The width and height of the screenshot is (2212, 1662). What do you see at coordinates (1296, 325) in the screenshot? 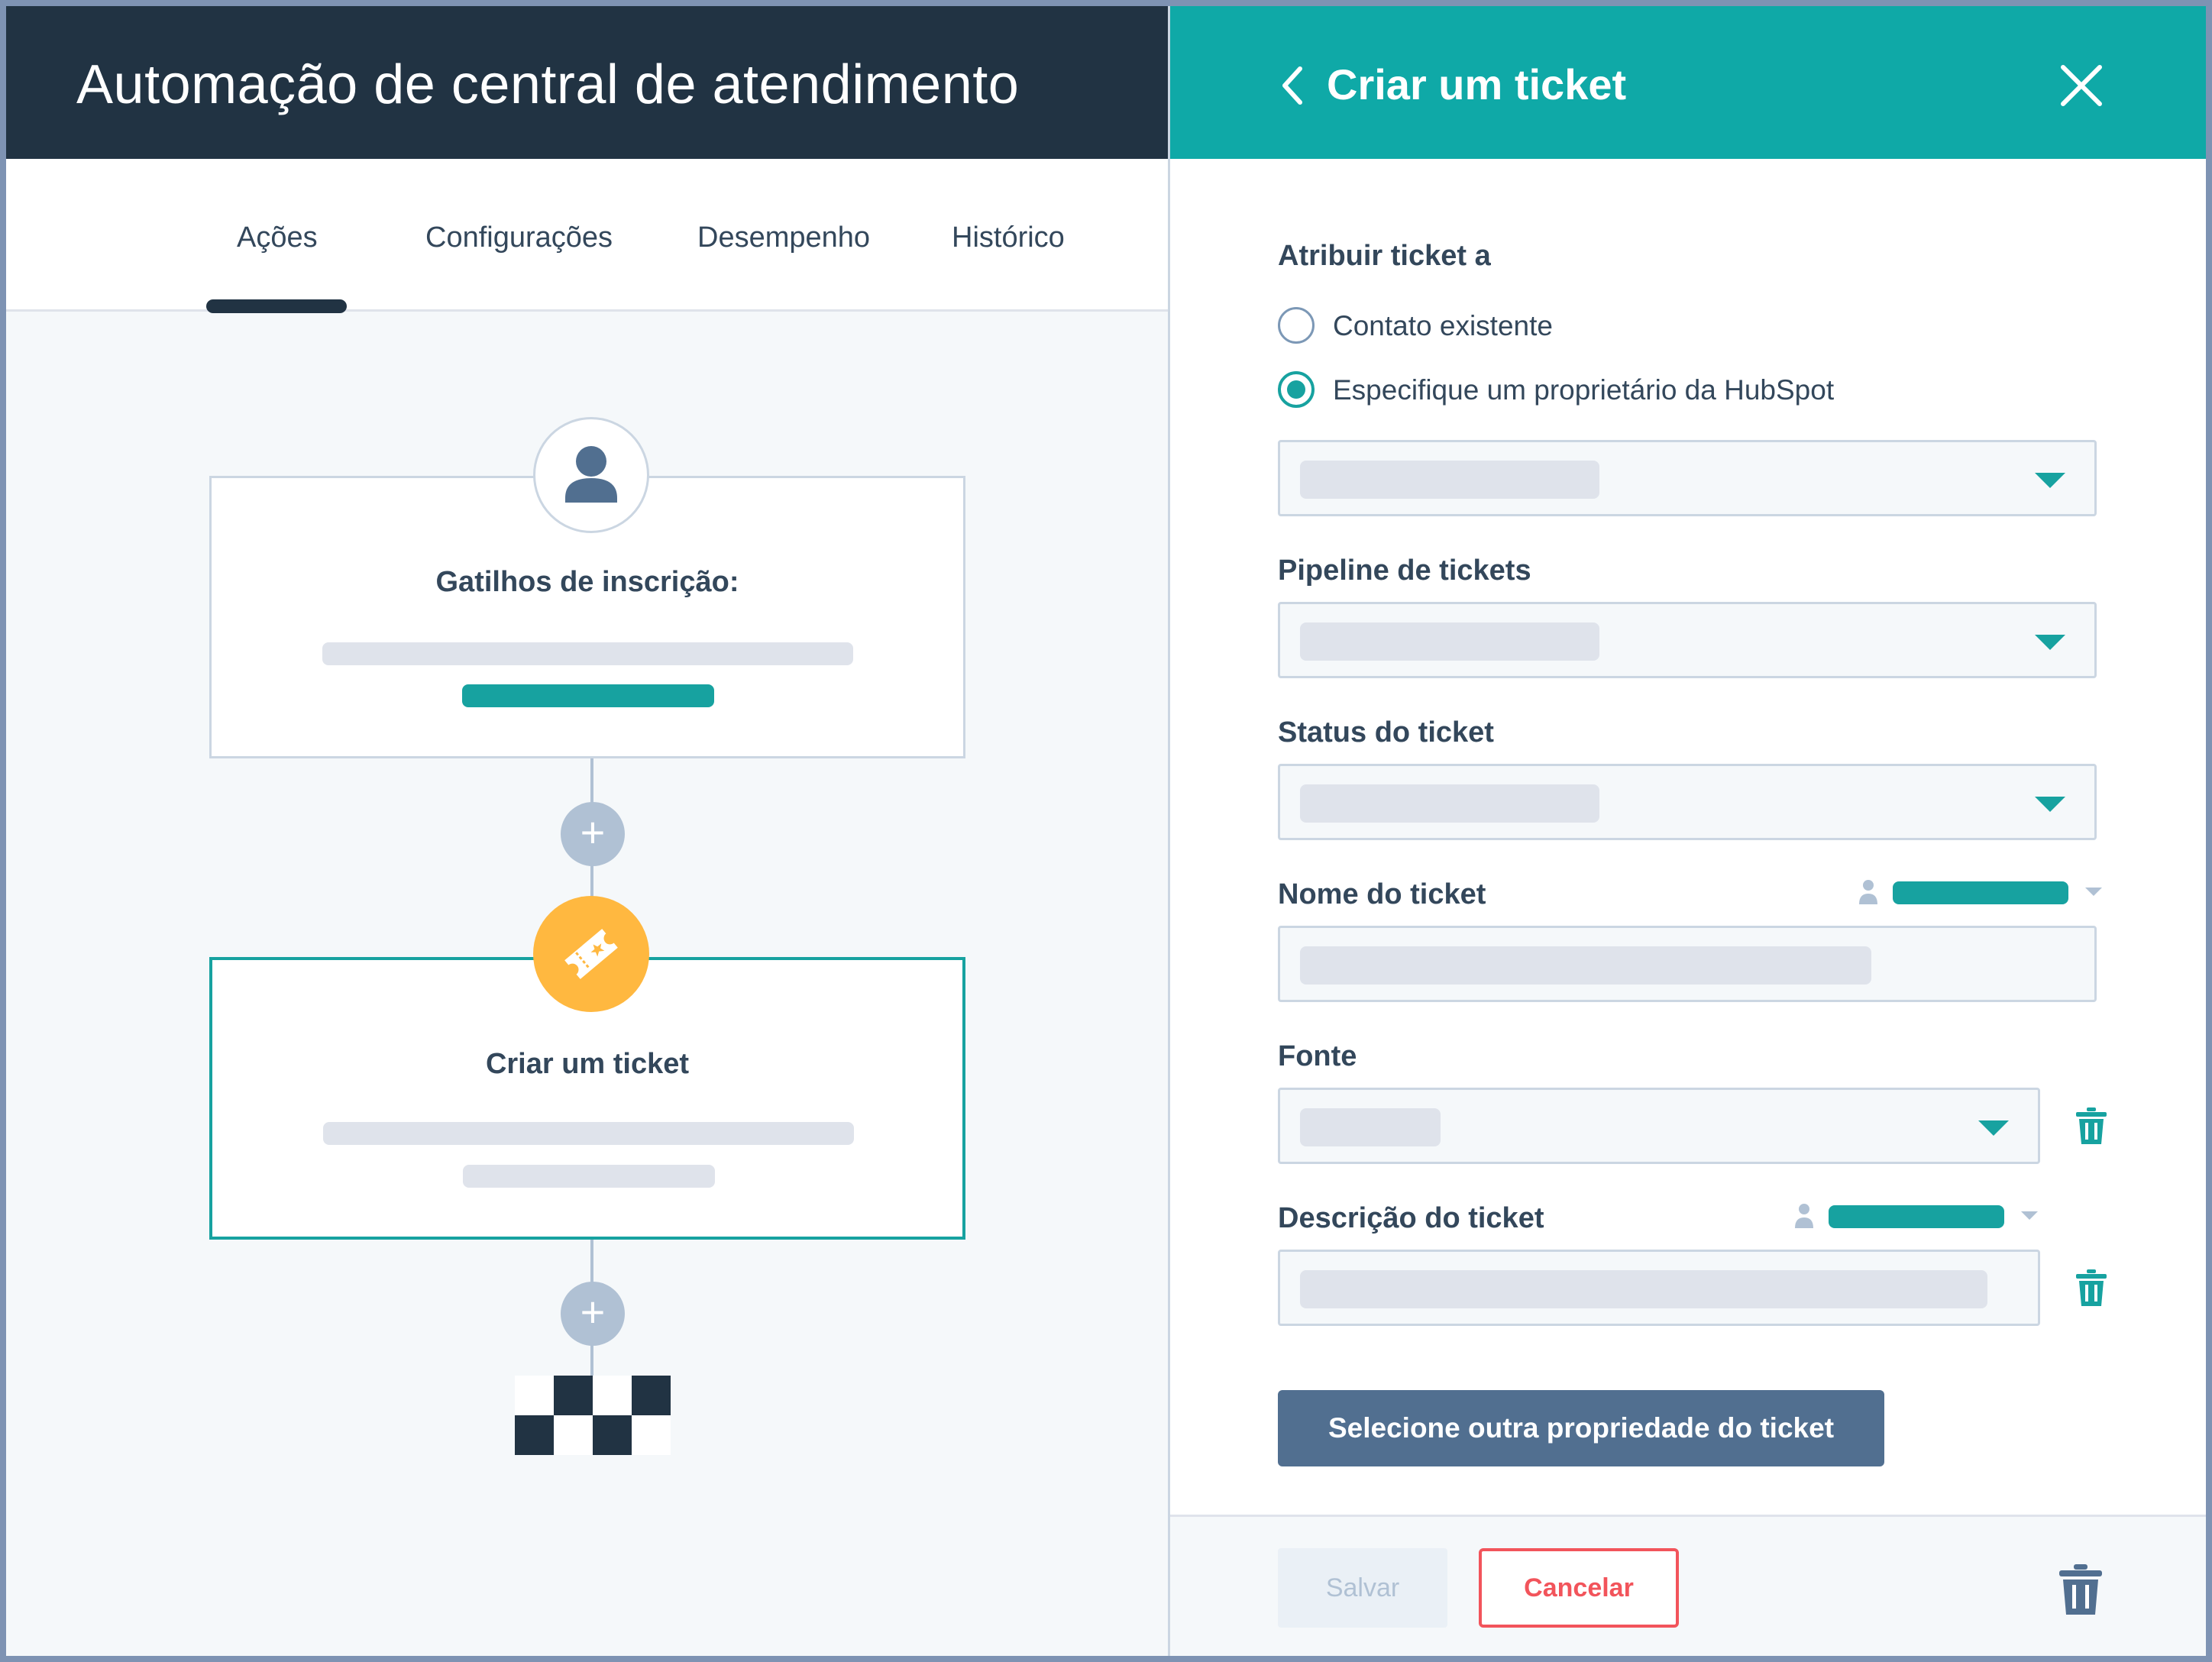
I see `radio-button` at bounding box center [1296, 325].